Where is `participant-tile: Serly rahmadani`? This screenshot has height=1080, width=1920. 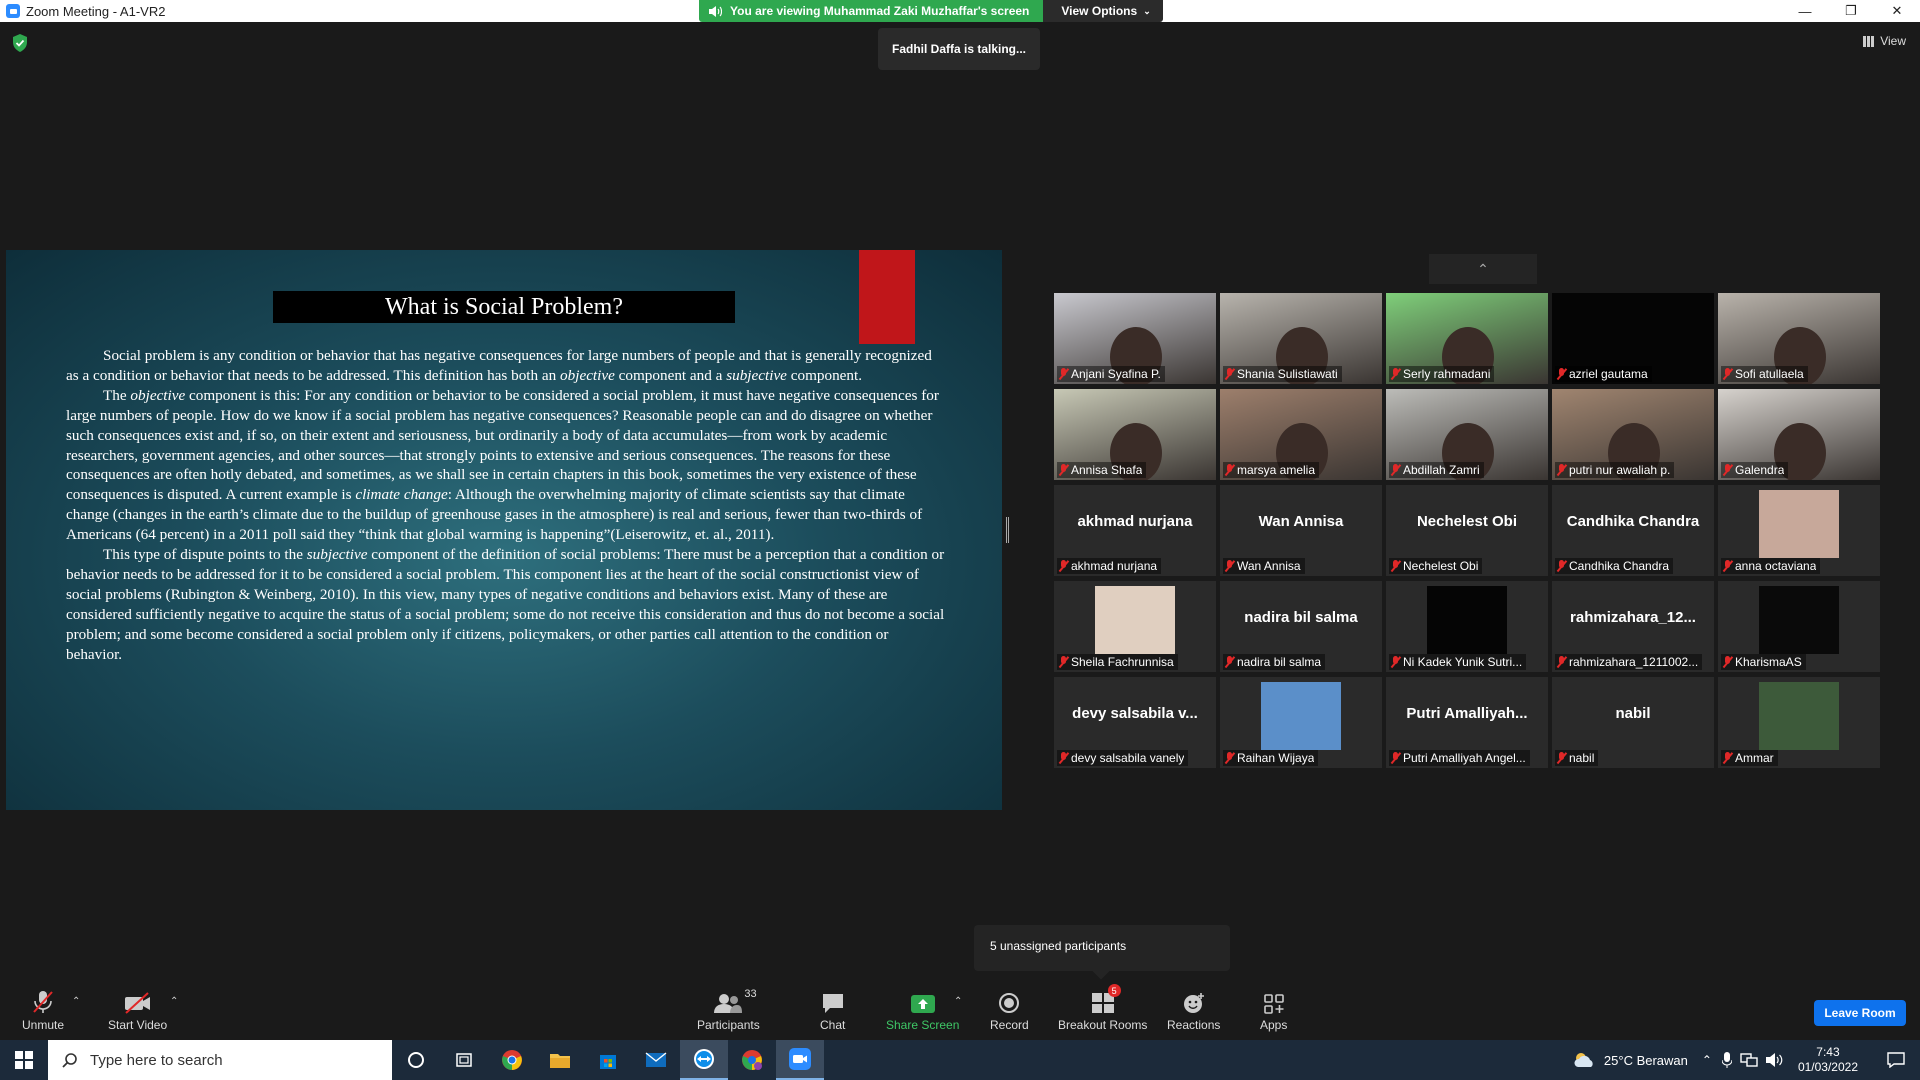 participant-tile: Serly rahmadani is located at coordinates (1467, 338).